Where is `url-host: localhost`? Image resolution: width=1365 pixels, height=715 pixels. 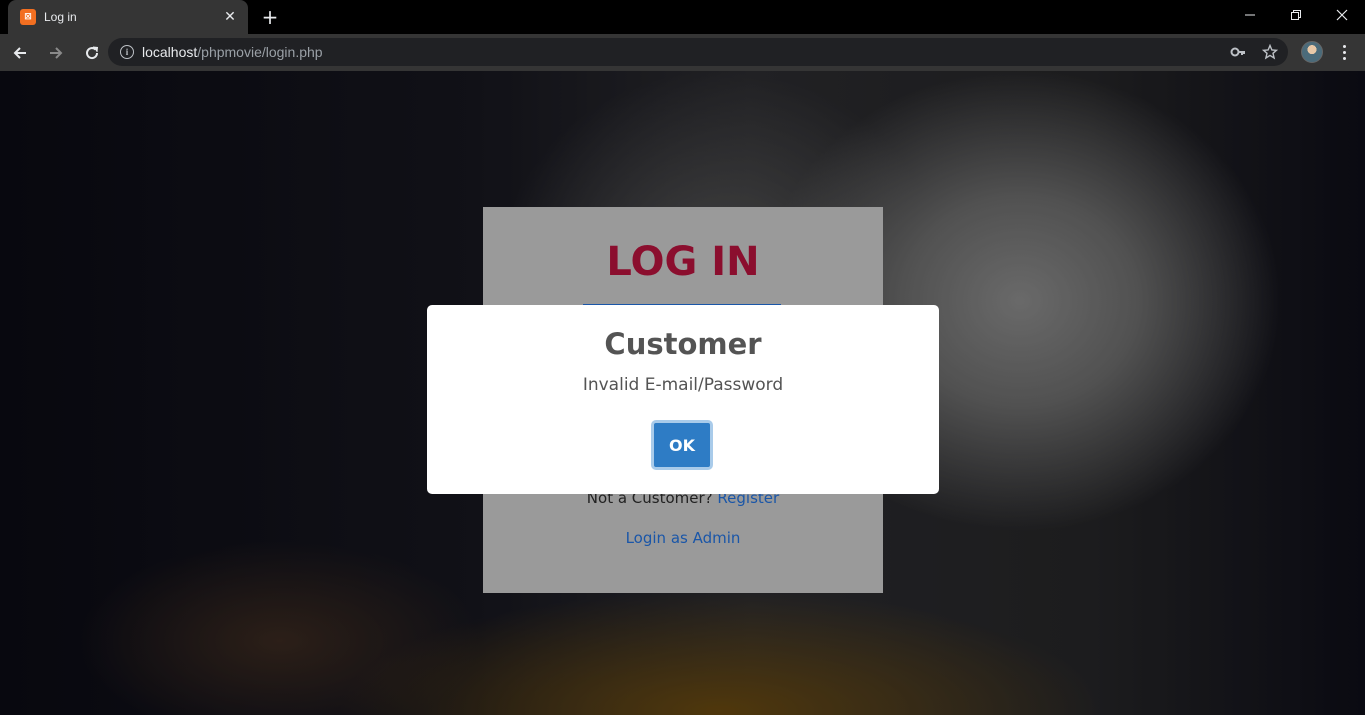
url-host: localhost is located at coordinates (170, 52).